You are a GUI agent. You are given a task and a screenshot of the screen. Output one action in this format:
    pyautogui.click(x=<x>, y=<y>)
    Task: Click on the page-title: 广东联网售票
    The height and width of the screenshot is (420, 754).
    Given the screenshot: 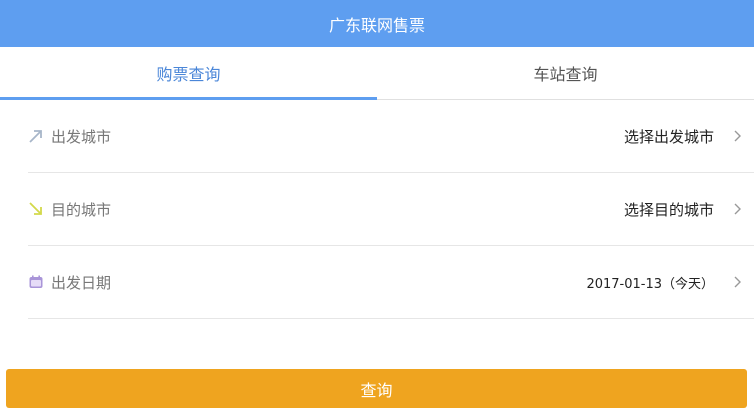 What is the action you would take?
    pyautogui.click(x=376, y=25)
    